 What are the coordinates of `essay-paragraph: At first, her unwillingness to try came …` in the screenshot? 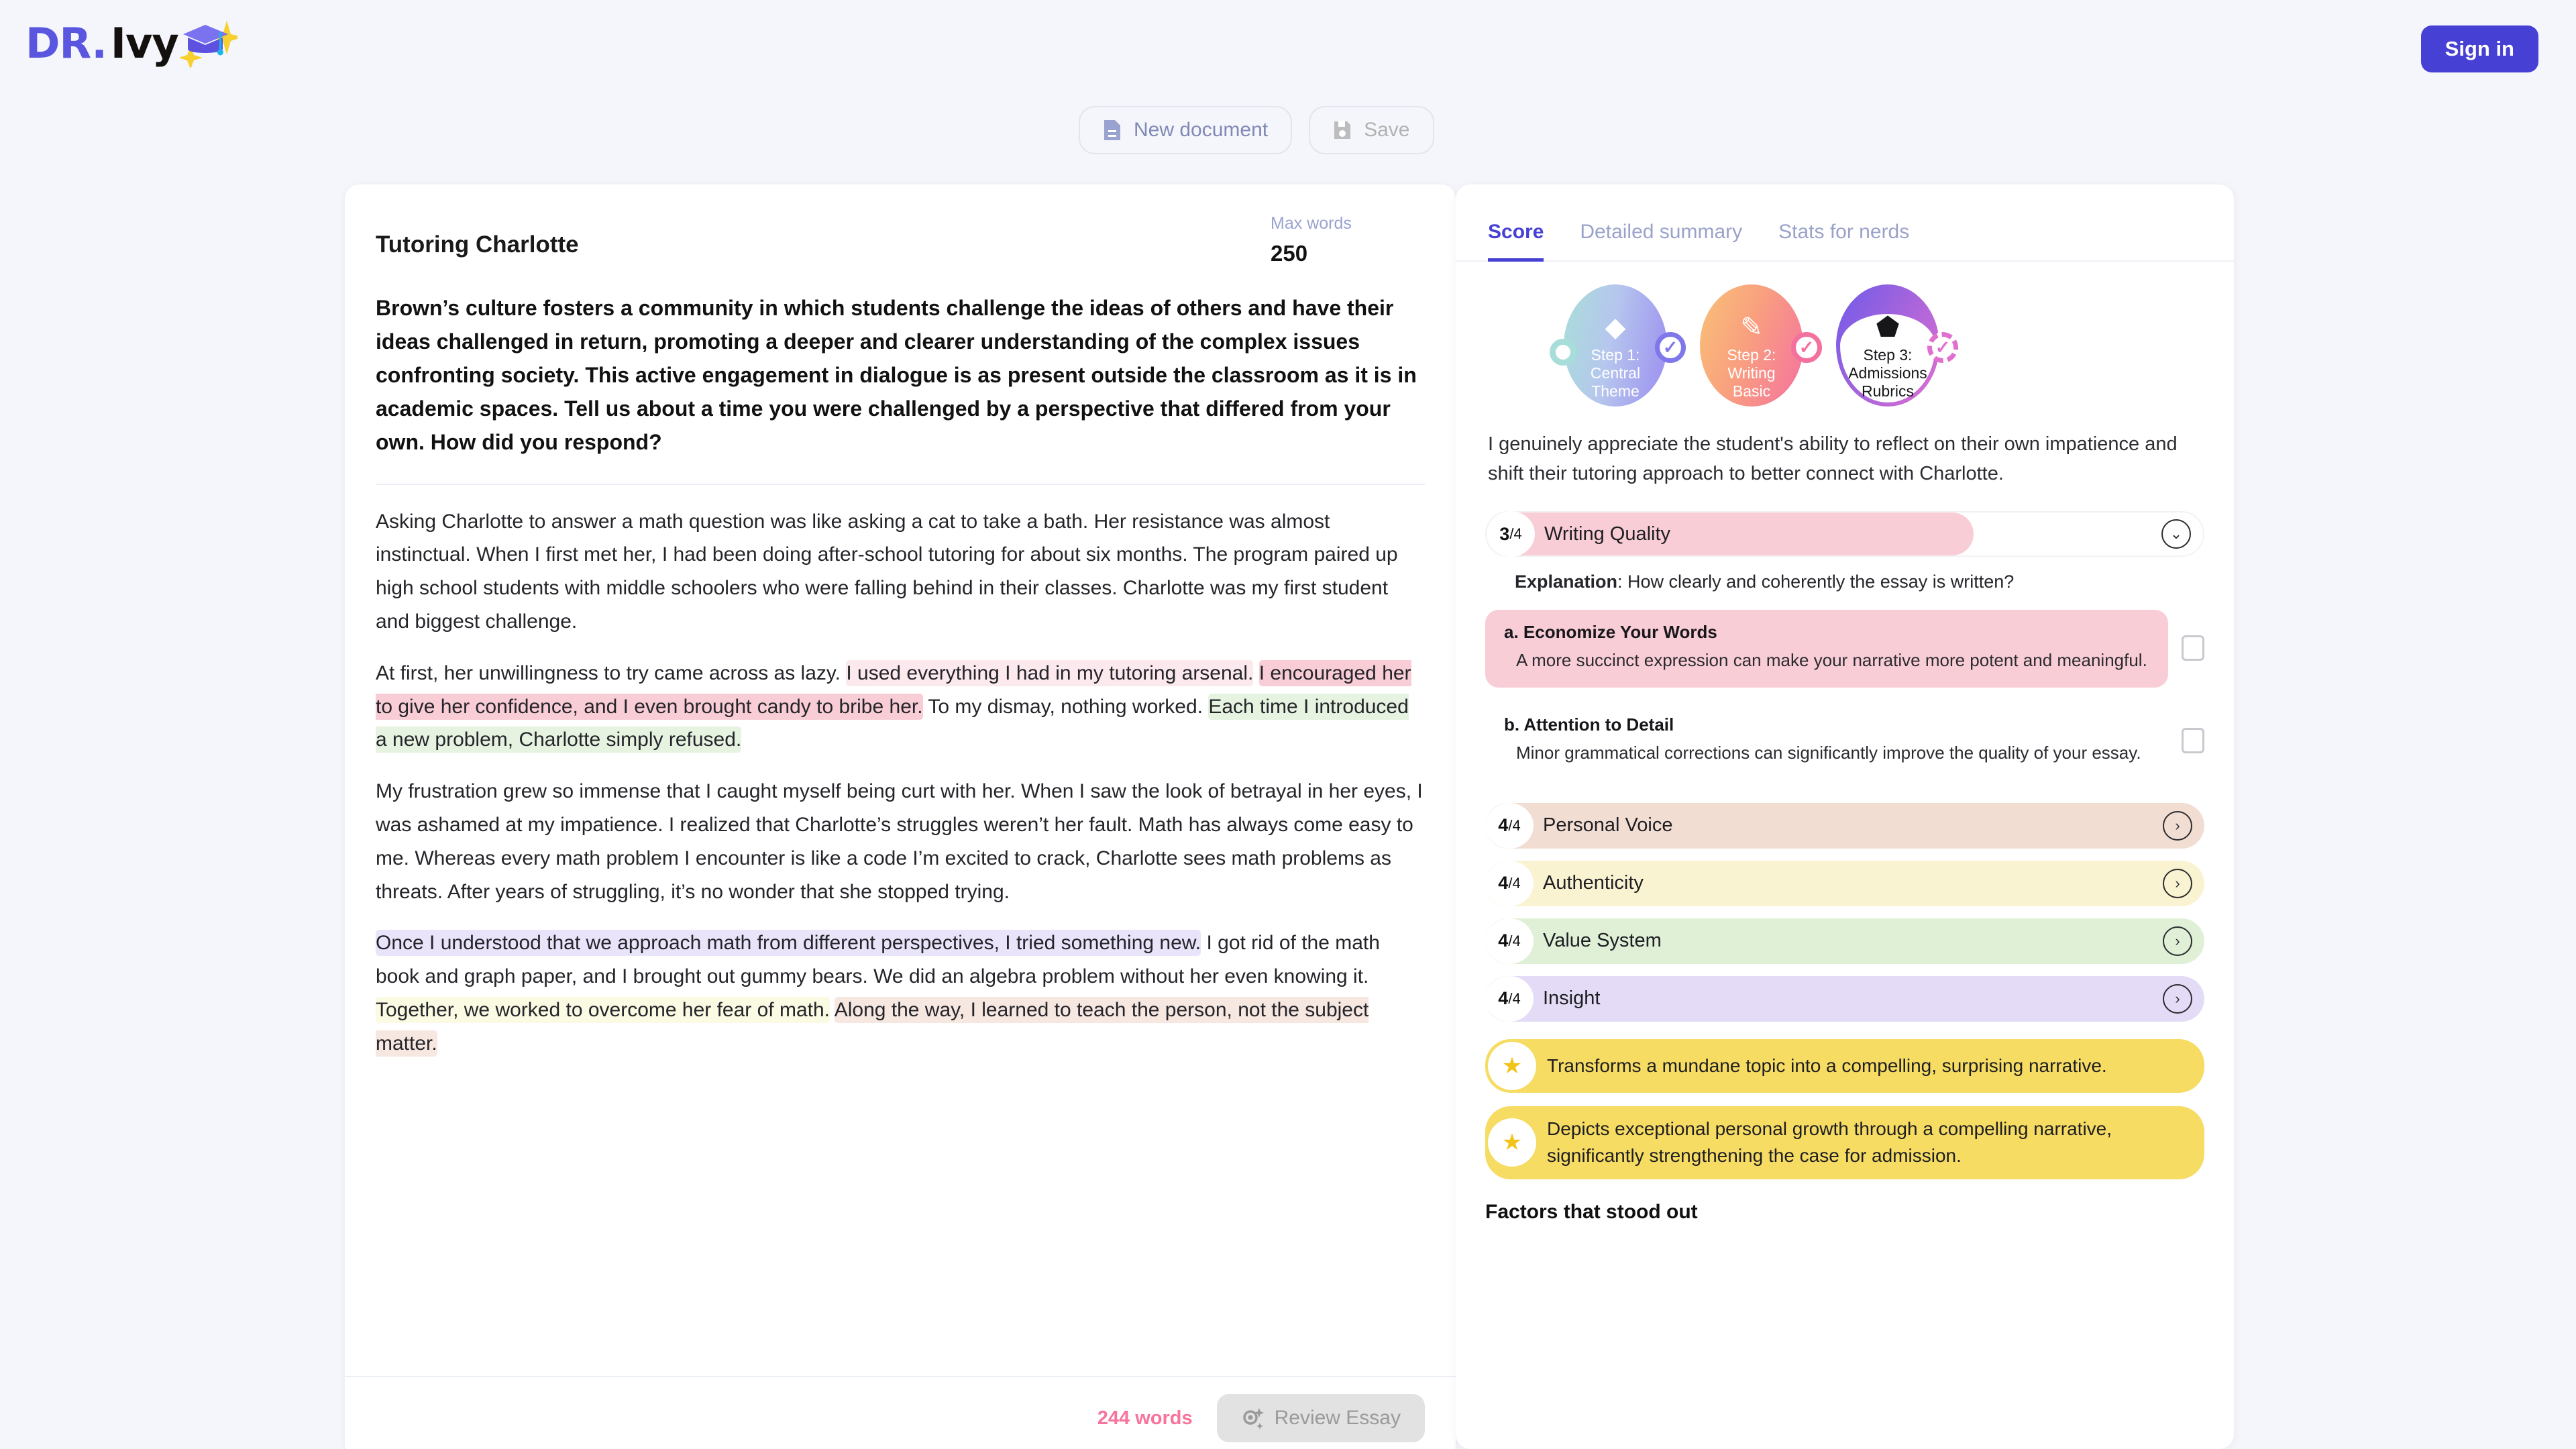 It's located at (900, 707).